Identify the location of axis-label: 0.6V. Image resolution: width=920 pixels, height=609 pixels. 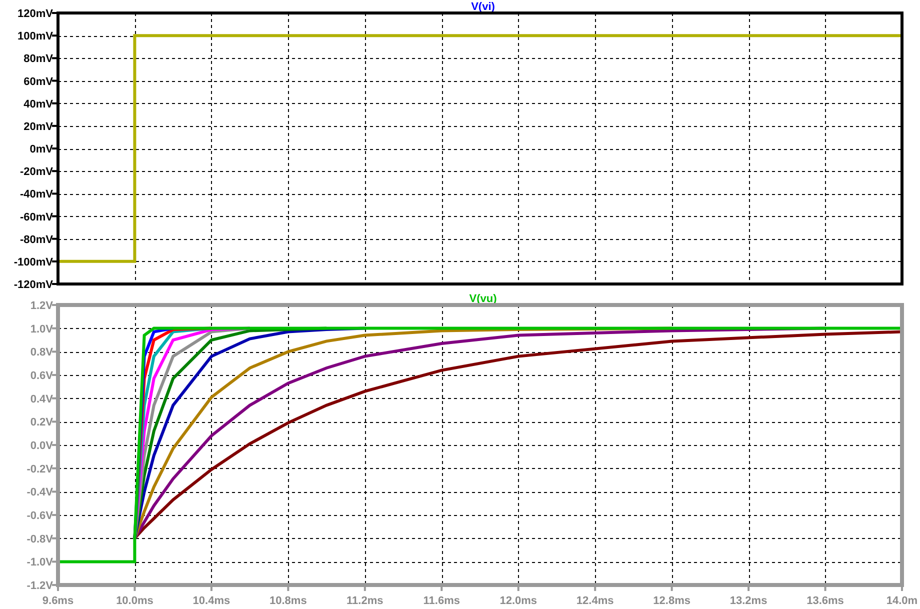
(41, 376).